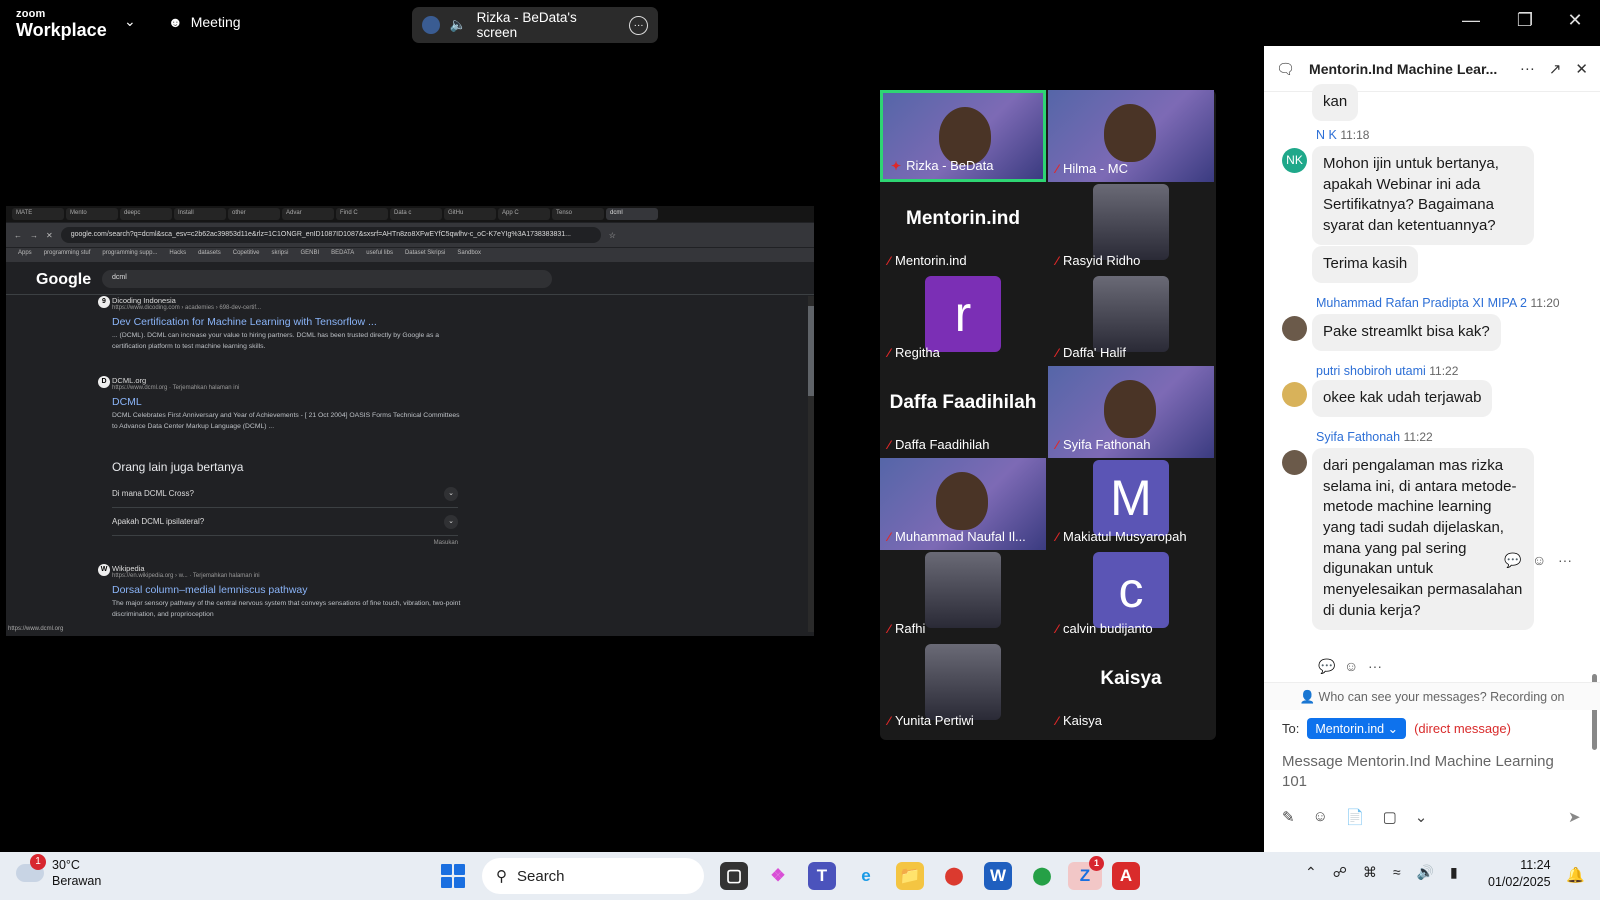 The width and height of the screenshot is (1600, 900). What do you see at coordinates (63, 280) in the screenshot?
I see `google-logo: Google` at bounding box center [63, 280].